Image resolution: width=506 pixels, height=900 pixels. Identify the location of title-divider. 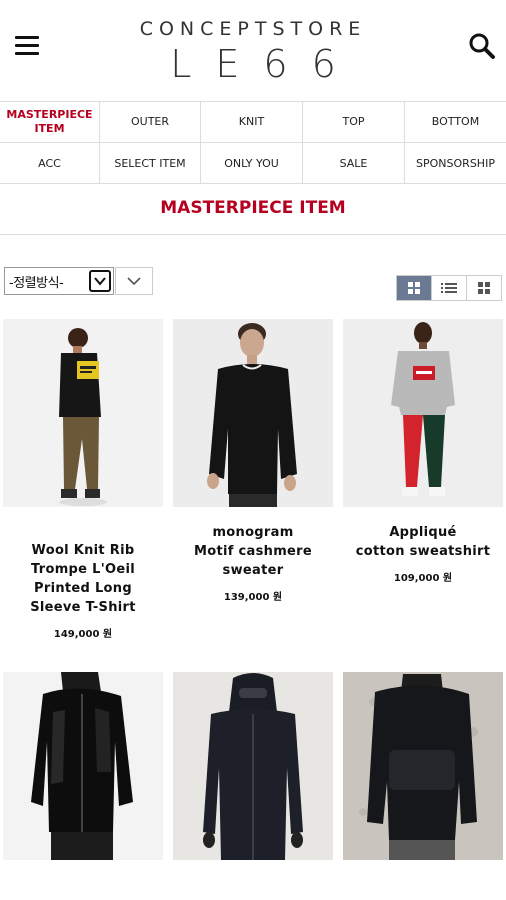
(253, 234).